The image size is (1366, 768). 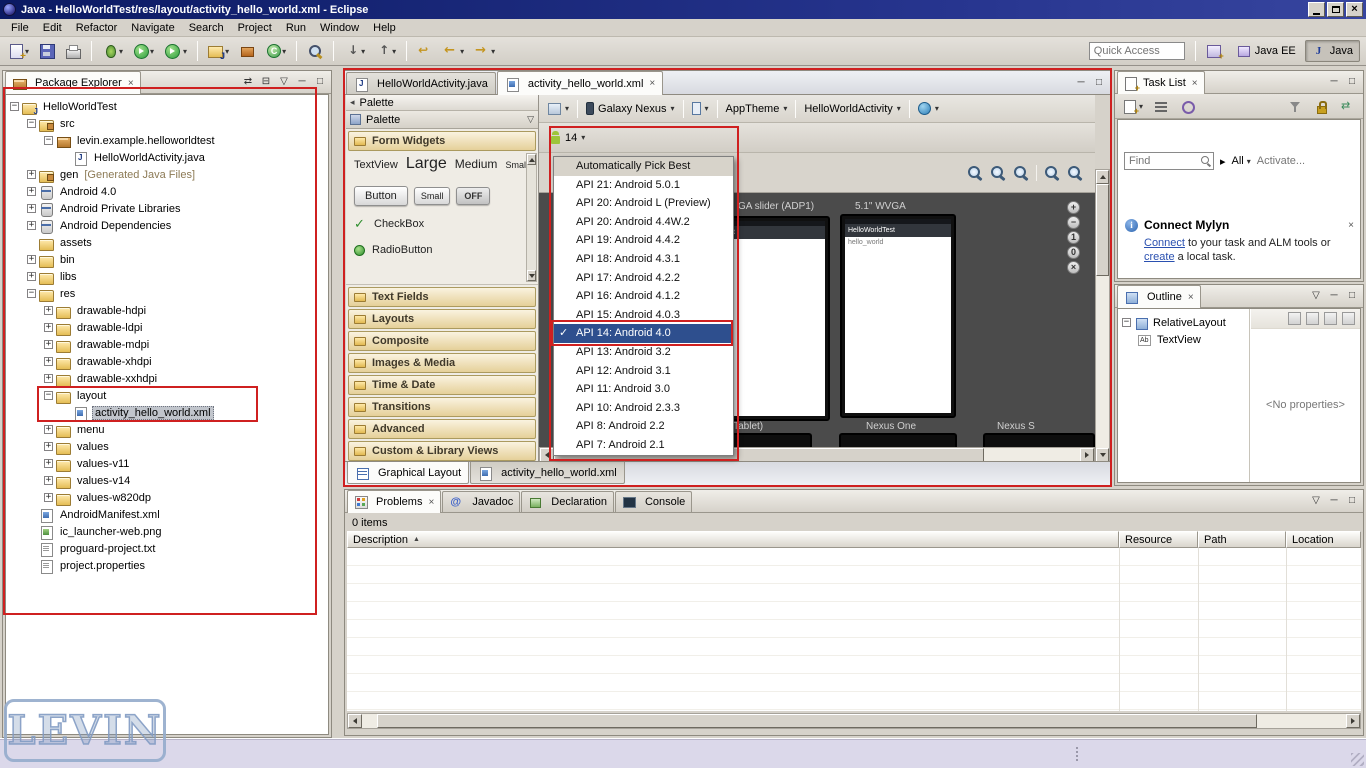 I want to click on editor-vertical-scrollbar, so click(x=1102, y=316).